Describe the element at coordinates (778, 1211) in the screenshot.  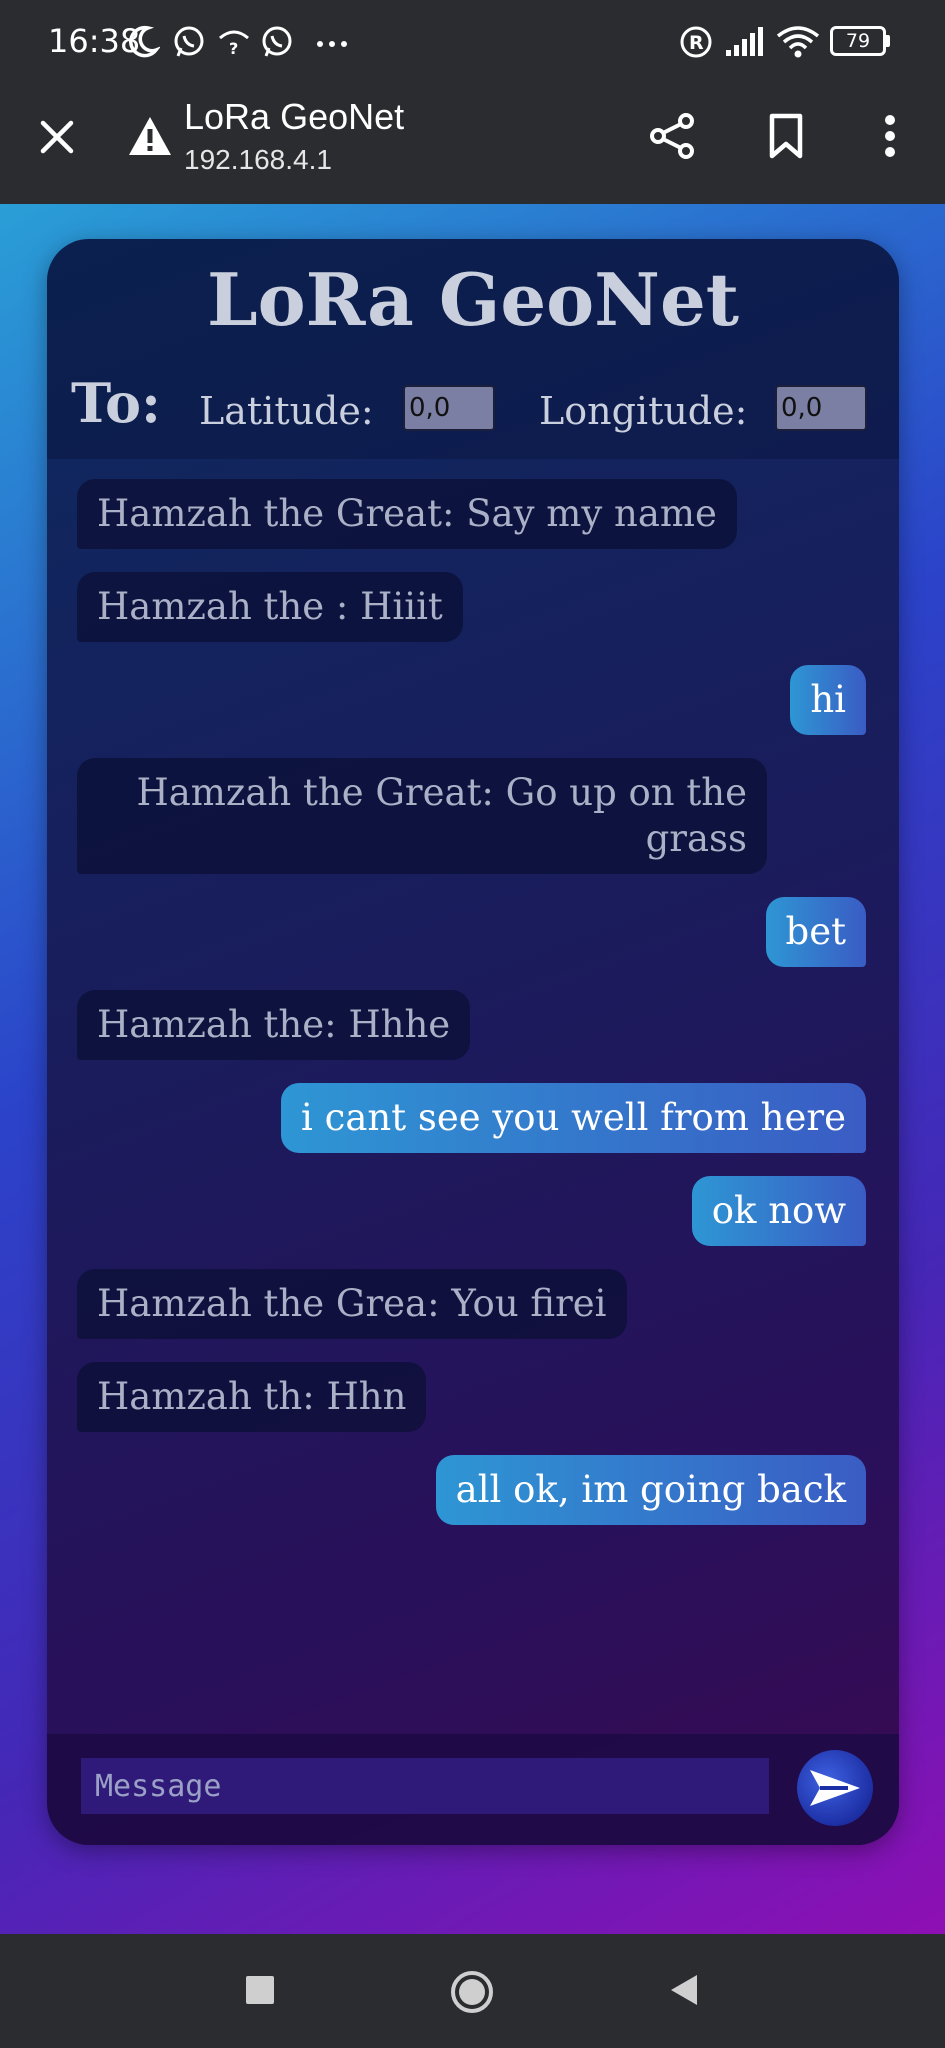
I see `outgoing-message: ok now` at that location.